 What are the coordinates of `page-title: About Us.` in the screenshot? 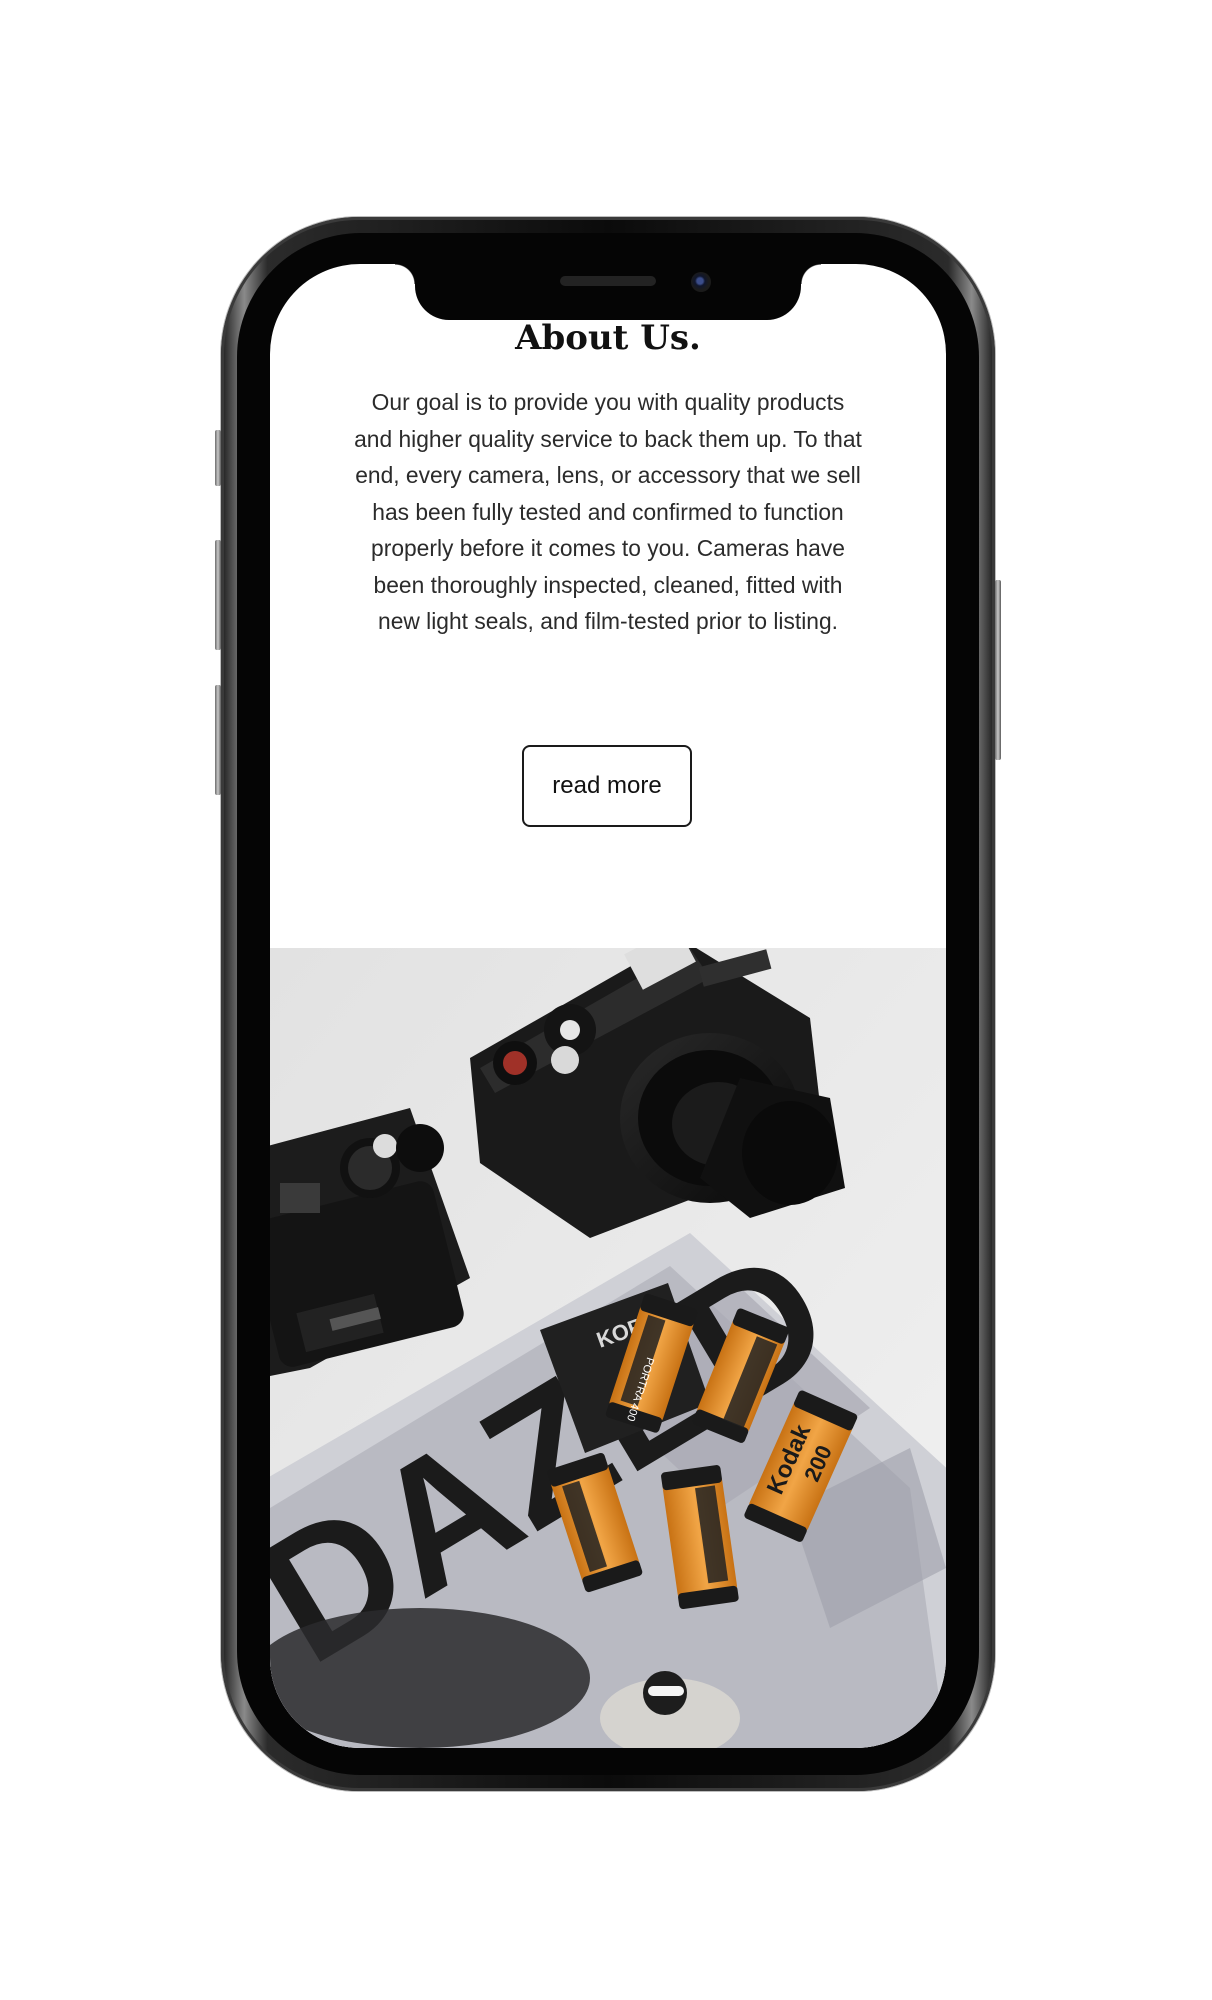 It's located at (608, 338).